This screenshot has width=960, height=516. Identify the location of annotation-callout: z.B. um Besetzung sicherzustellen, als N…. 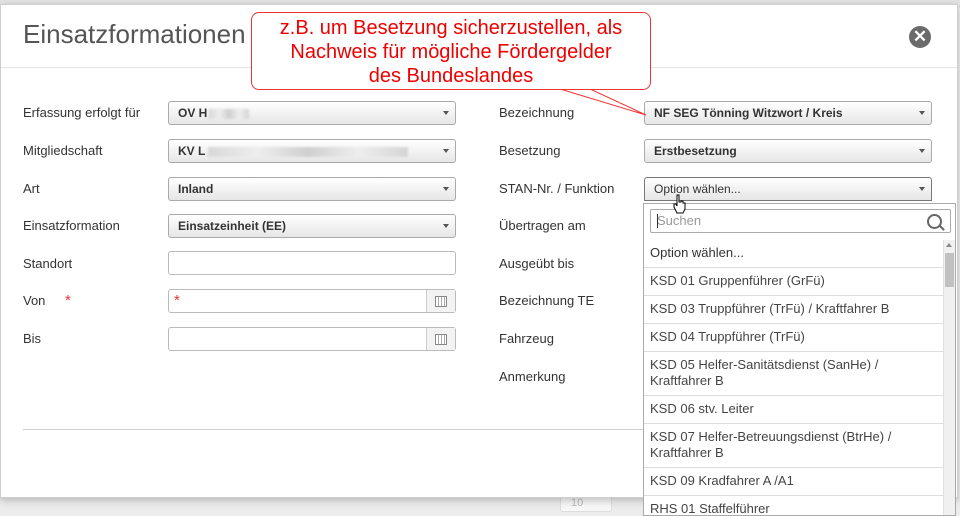
(451, 51).